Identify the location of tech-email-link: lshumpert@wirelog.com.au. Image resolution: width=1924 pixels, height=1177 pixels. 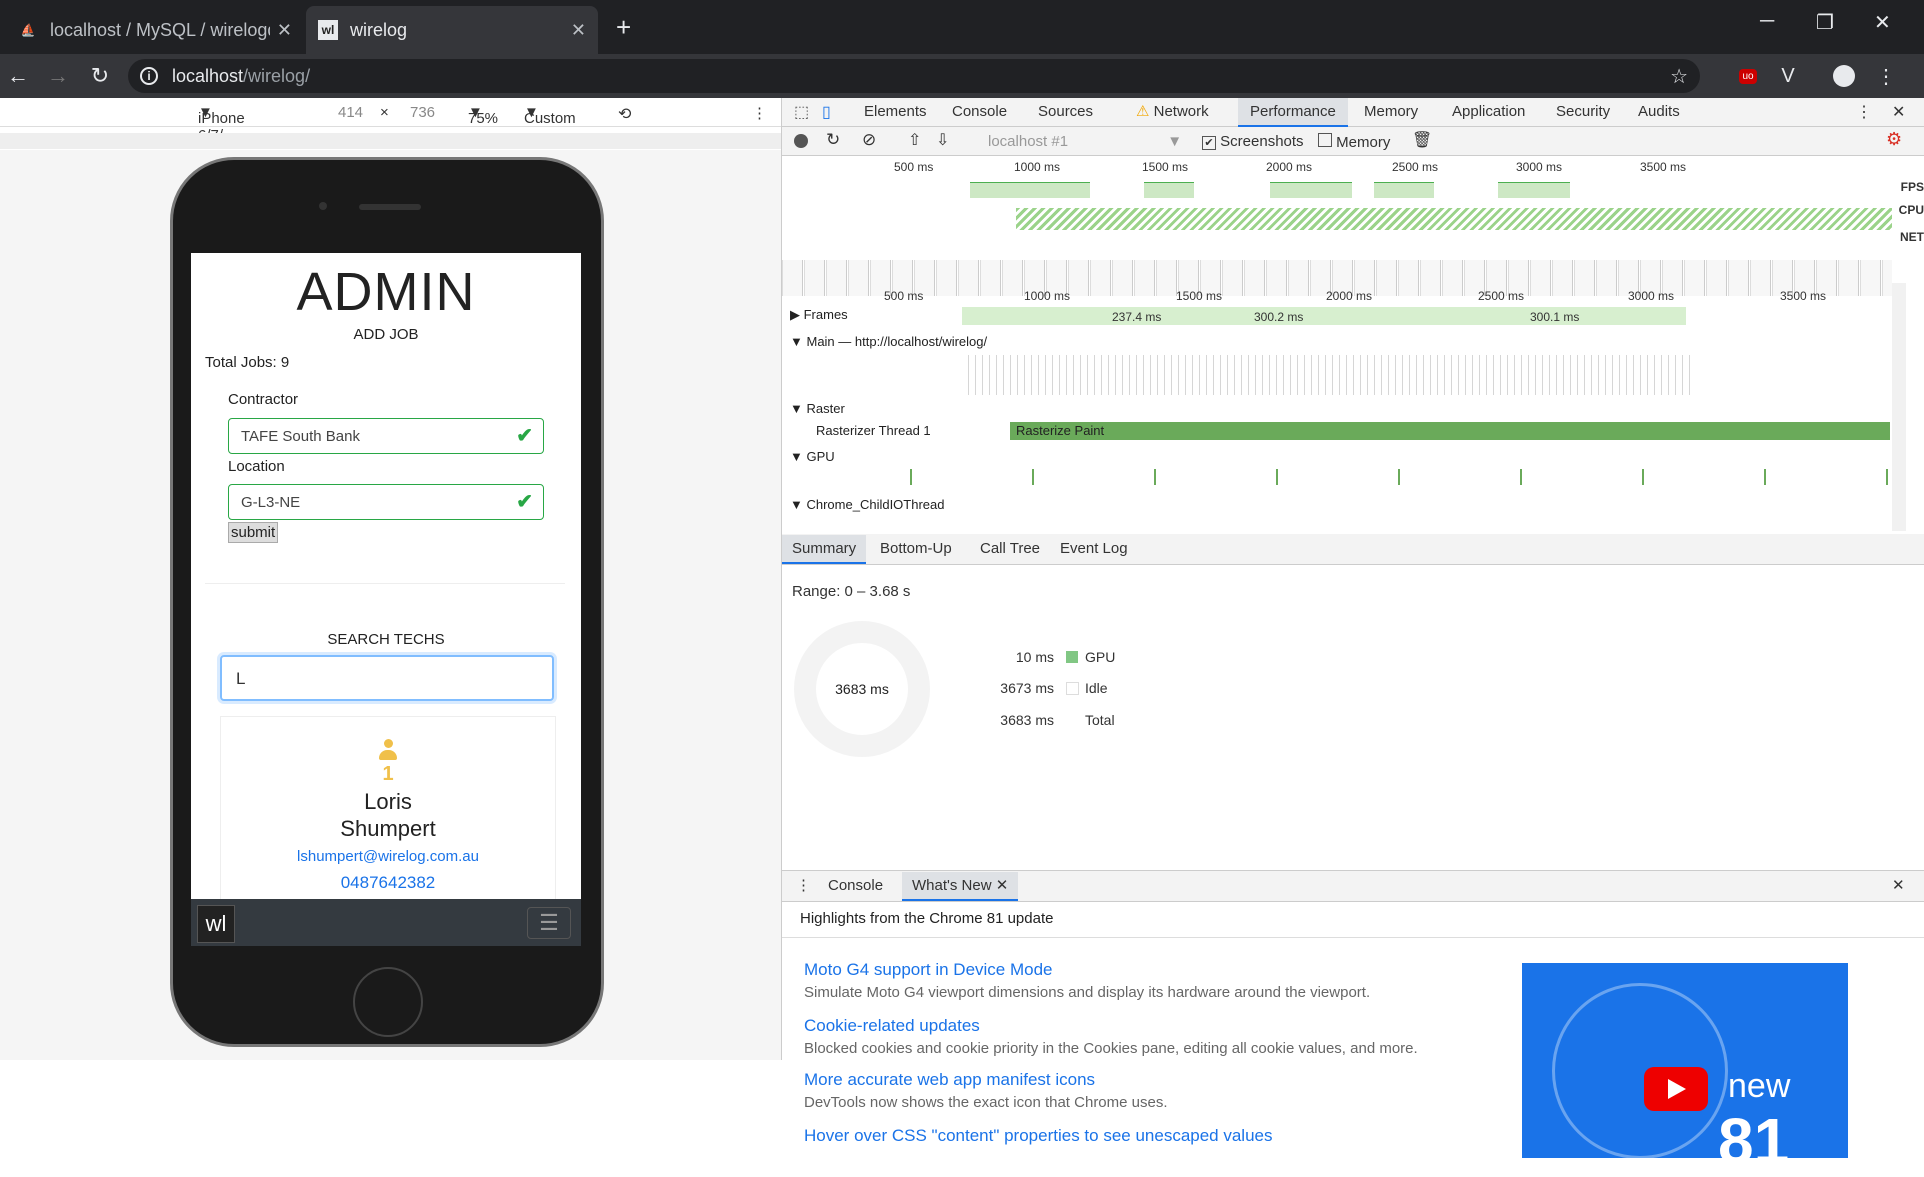
(388, 856).